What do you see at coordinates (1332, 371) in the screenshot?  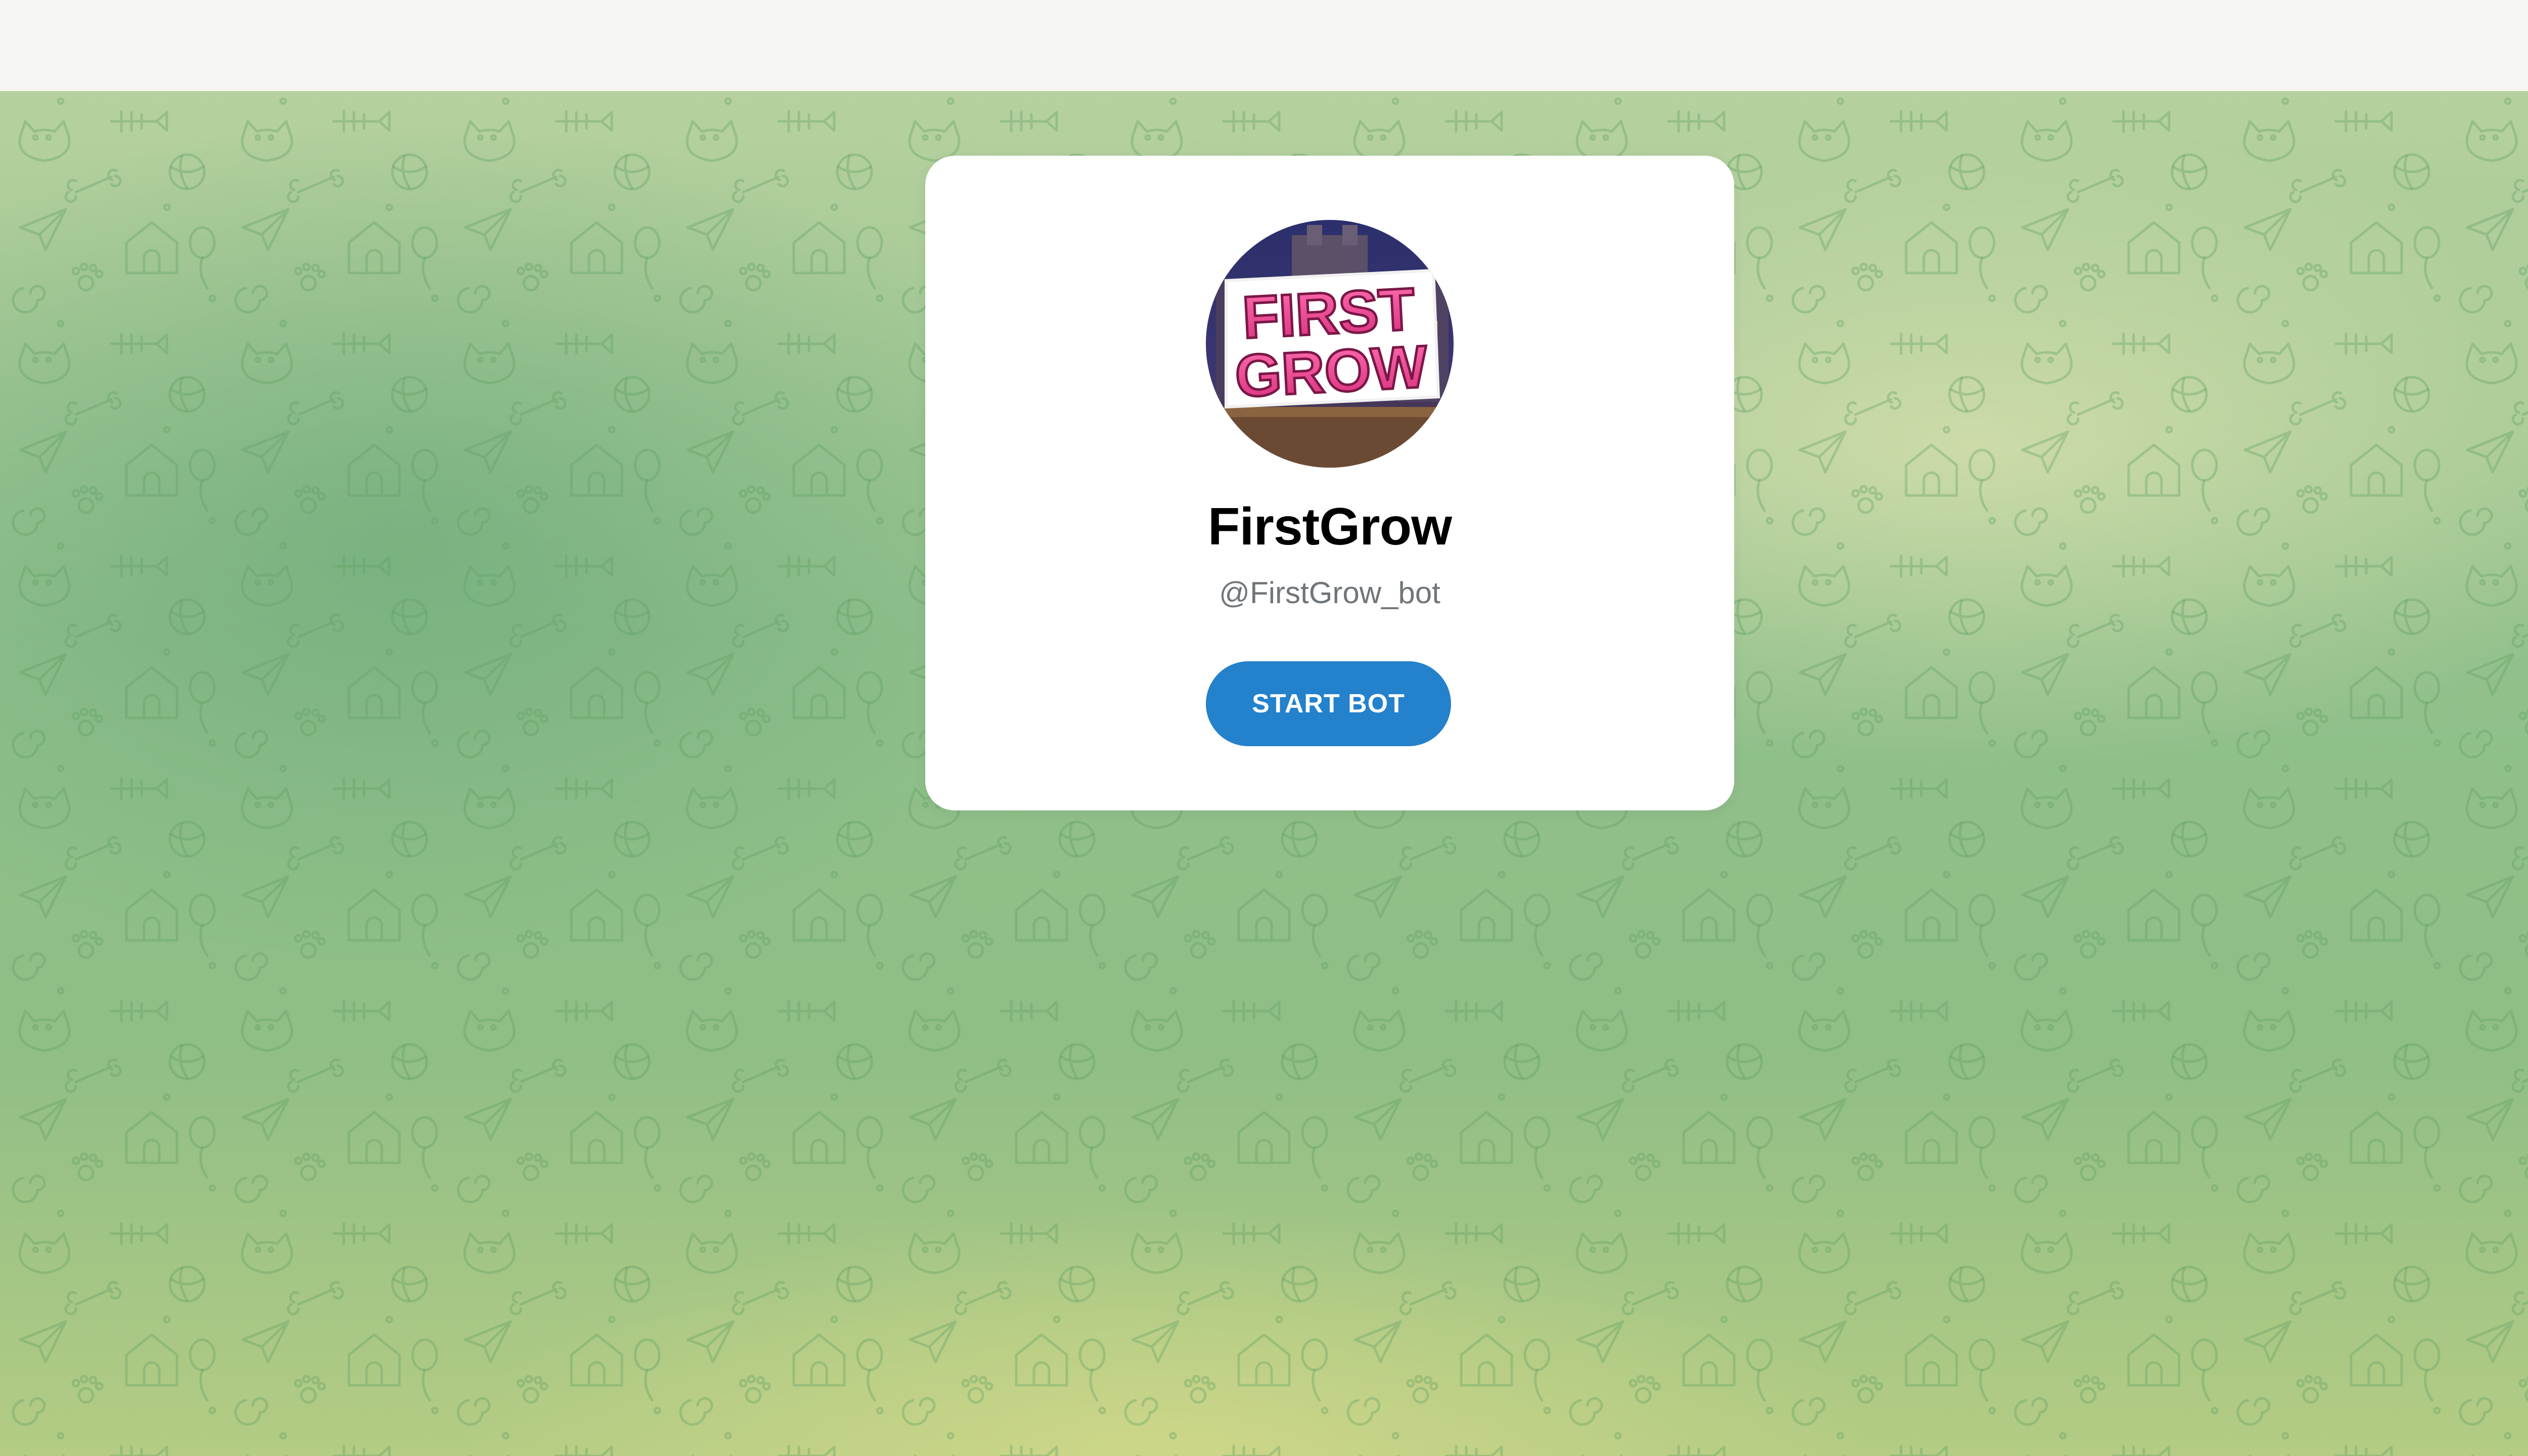 I see `svg-text: GROW` at bounding box center [1332, 371].